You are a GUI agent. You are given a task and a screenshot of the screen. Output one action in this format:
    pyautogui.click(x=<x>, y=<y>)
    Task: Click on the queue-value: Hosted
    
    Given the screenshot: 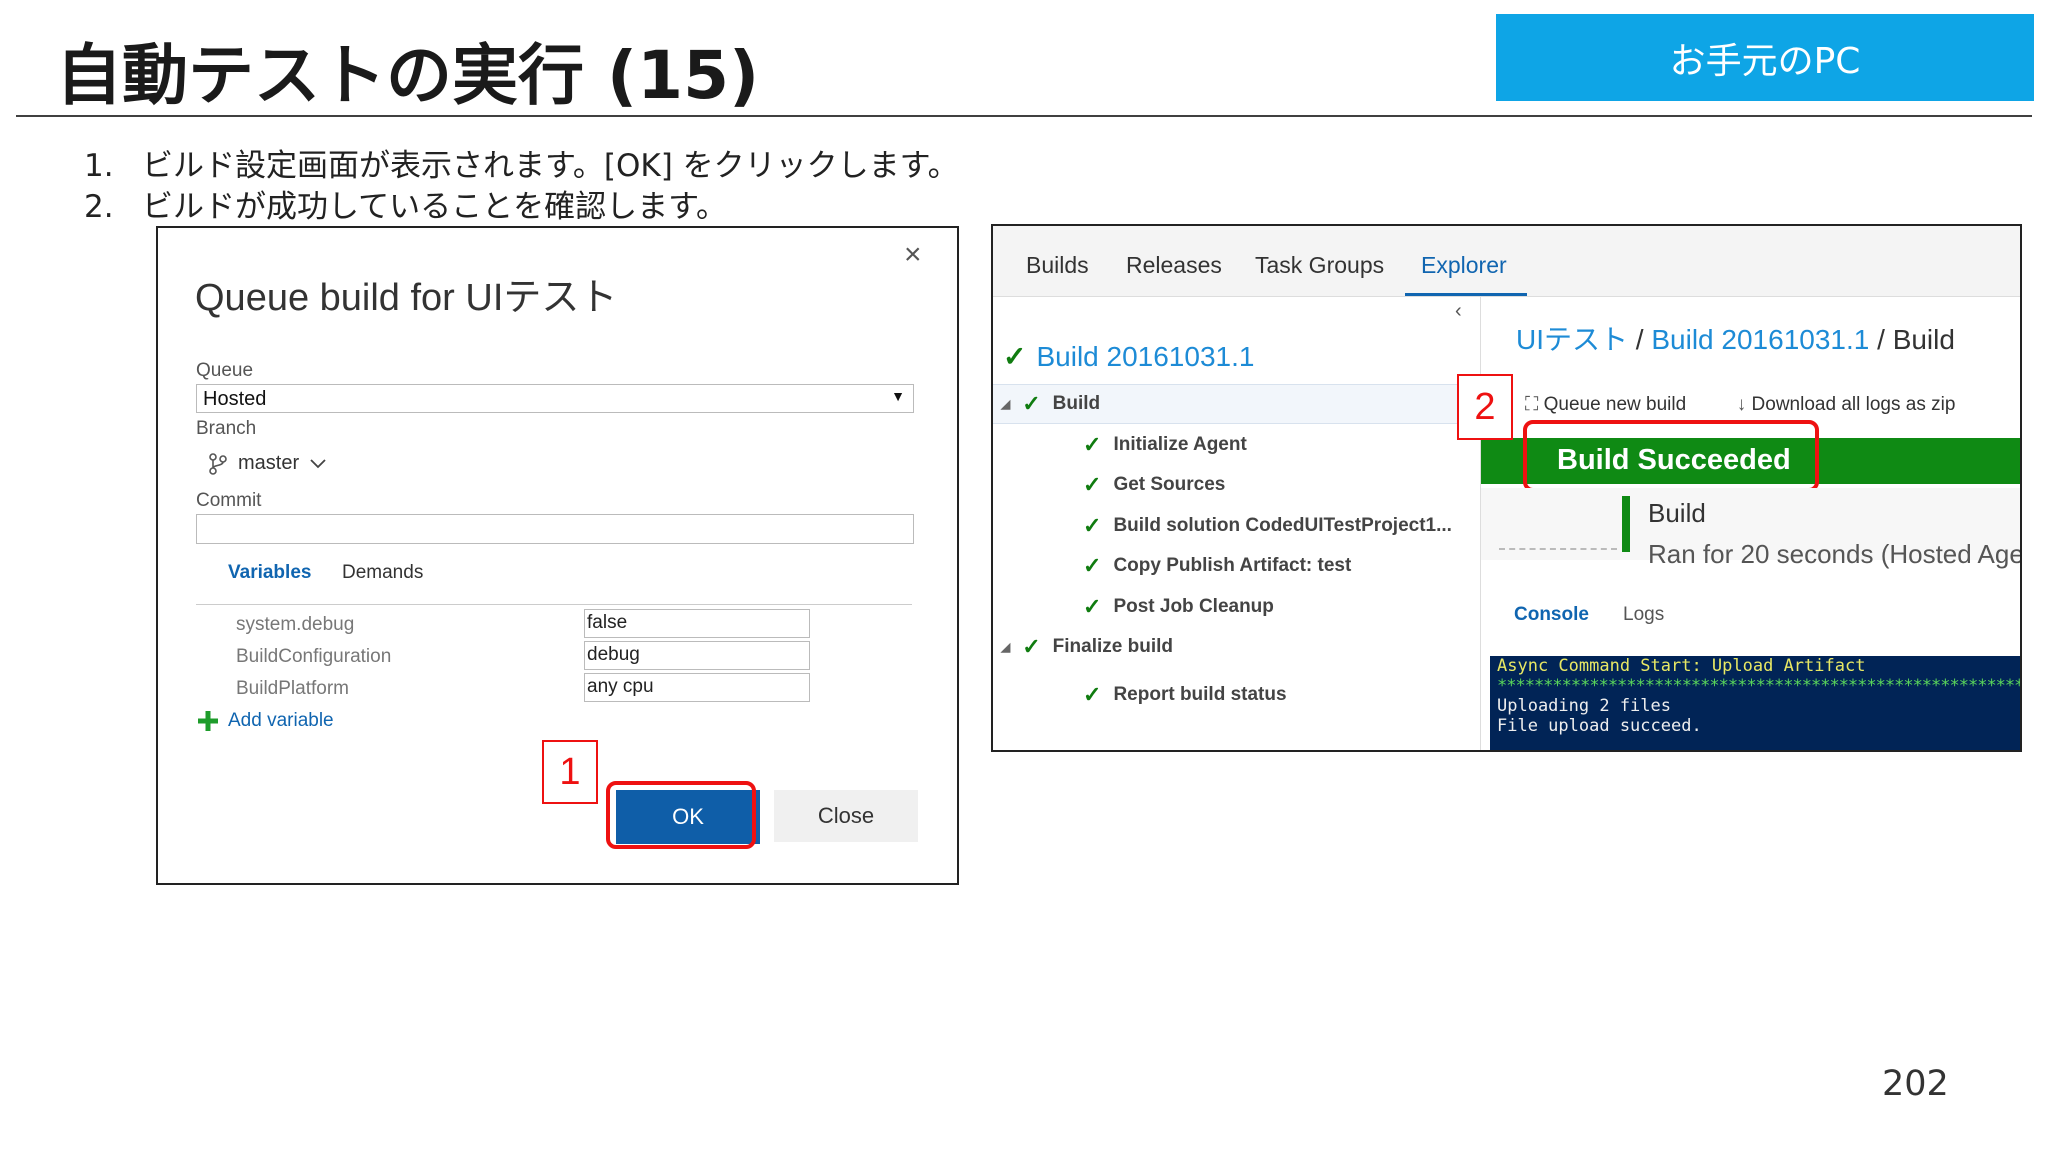 What is the action you would take?
    pyautogui.click(x=235, y=399)
    